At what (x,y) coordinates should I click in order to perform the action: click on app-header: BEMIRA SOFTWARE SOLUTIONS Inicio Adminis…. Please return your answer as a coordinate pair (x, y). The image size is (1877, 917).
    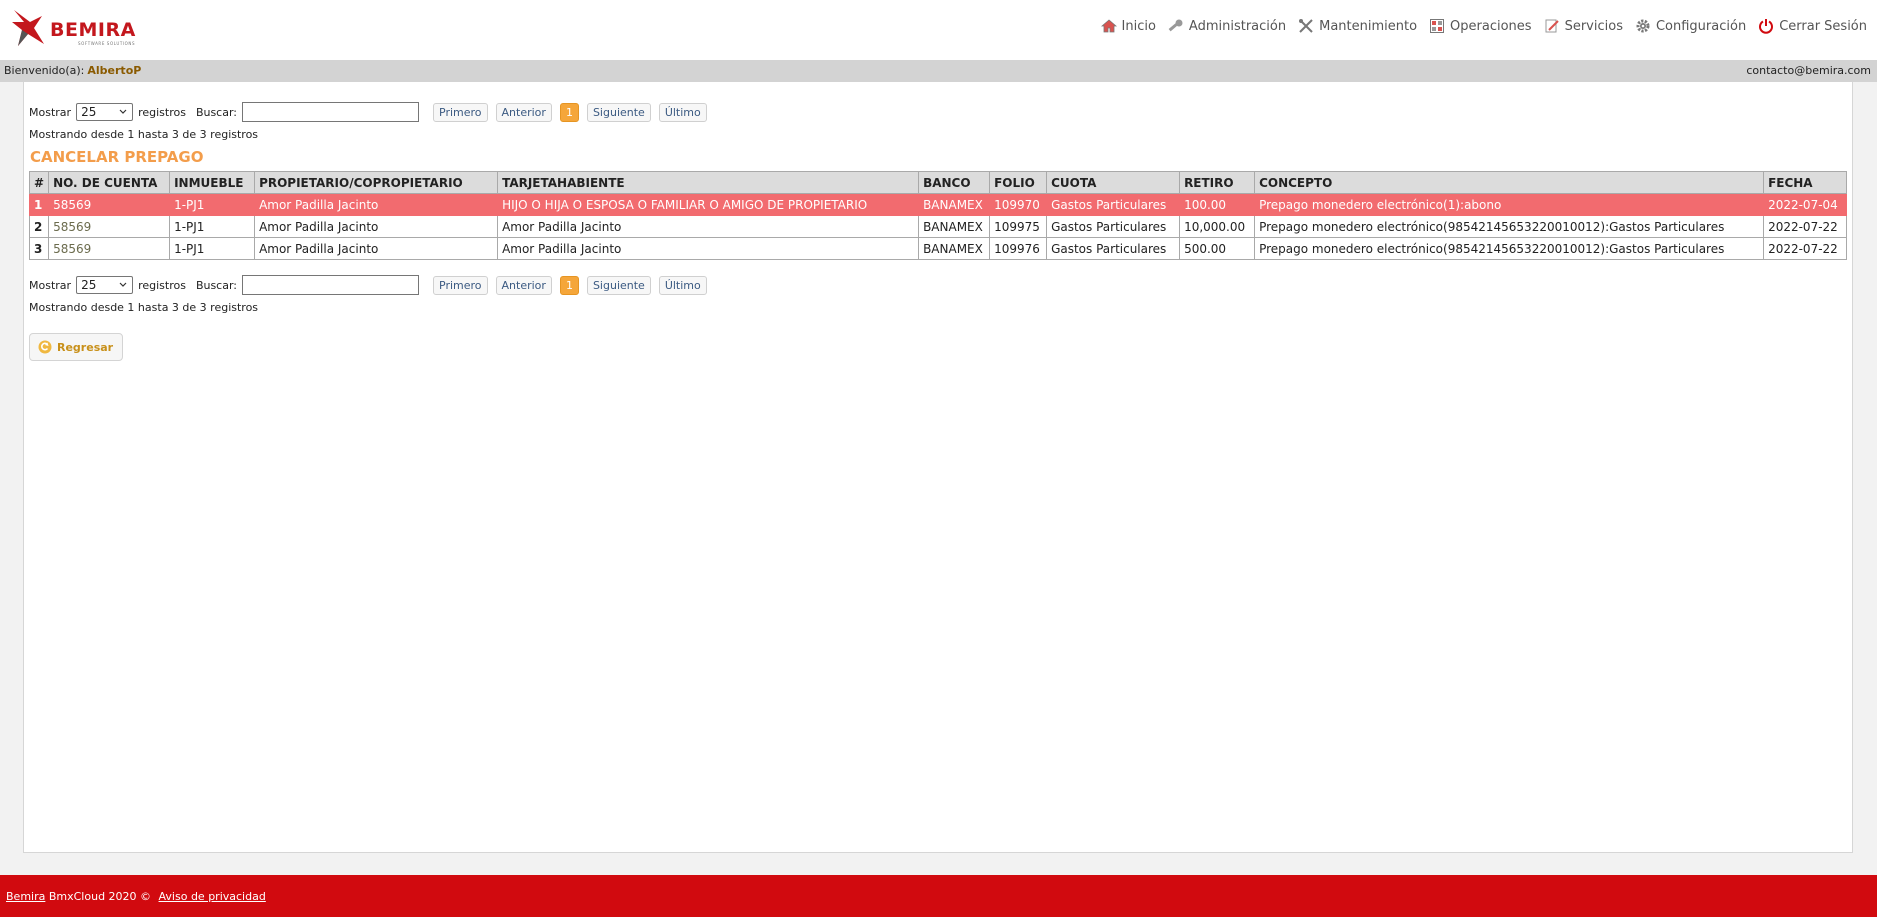
    Looking at the image, I should click on (938, 30).